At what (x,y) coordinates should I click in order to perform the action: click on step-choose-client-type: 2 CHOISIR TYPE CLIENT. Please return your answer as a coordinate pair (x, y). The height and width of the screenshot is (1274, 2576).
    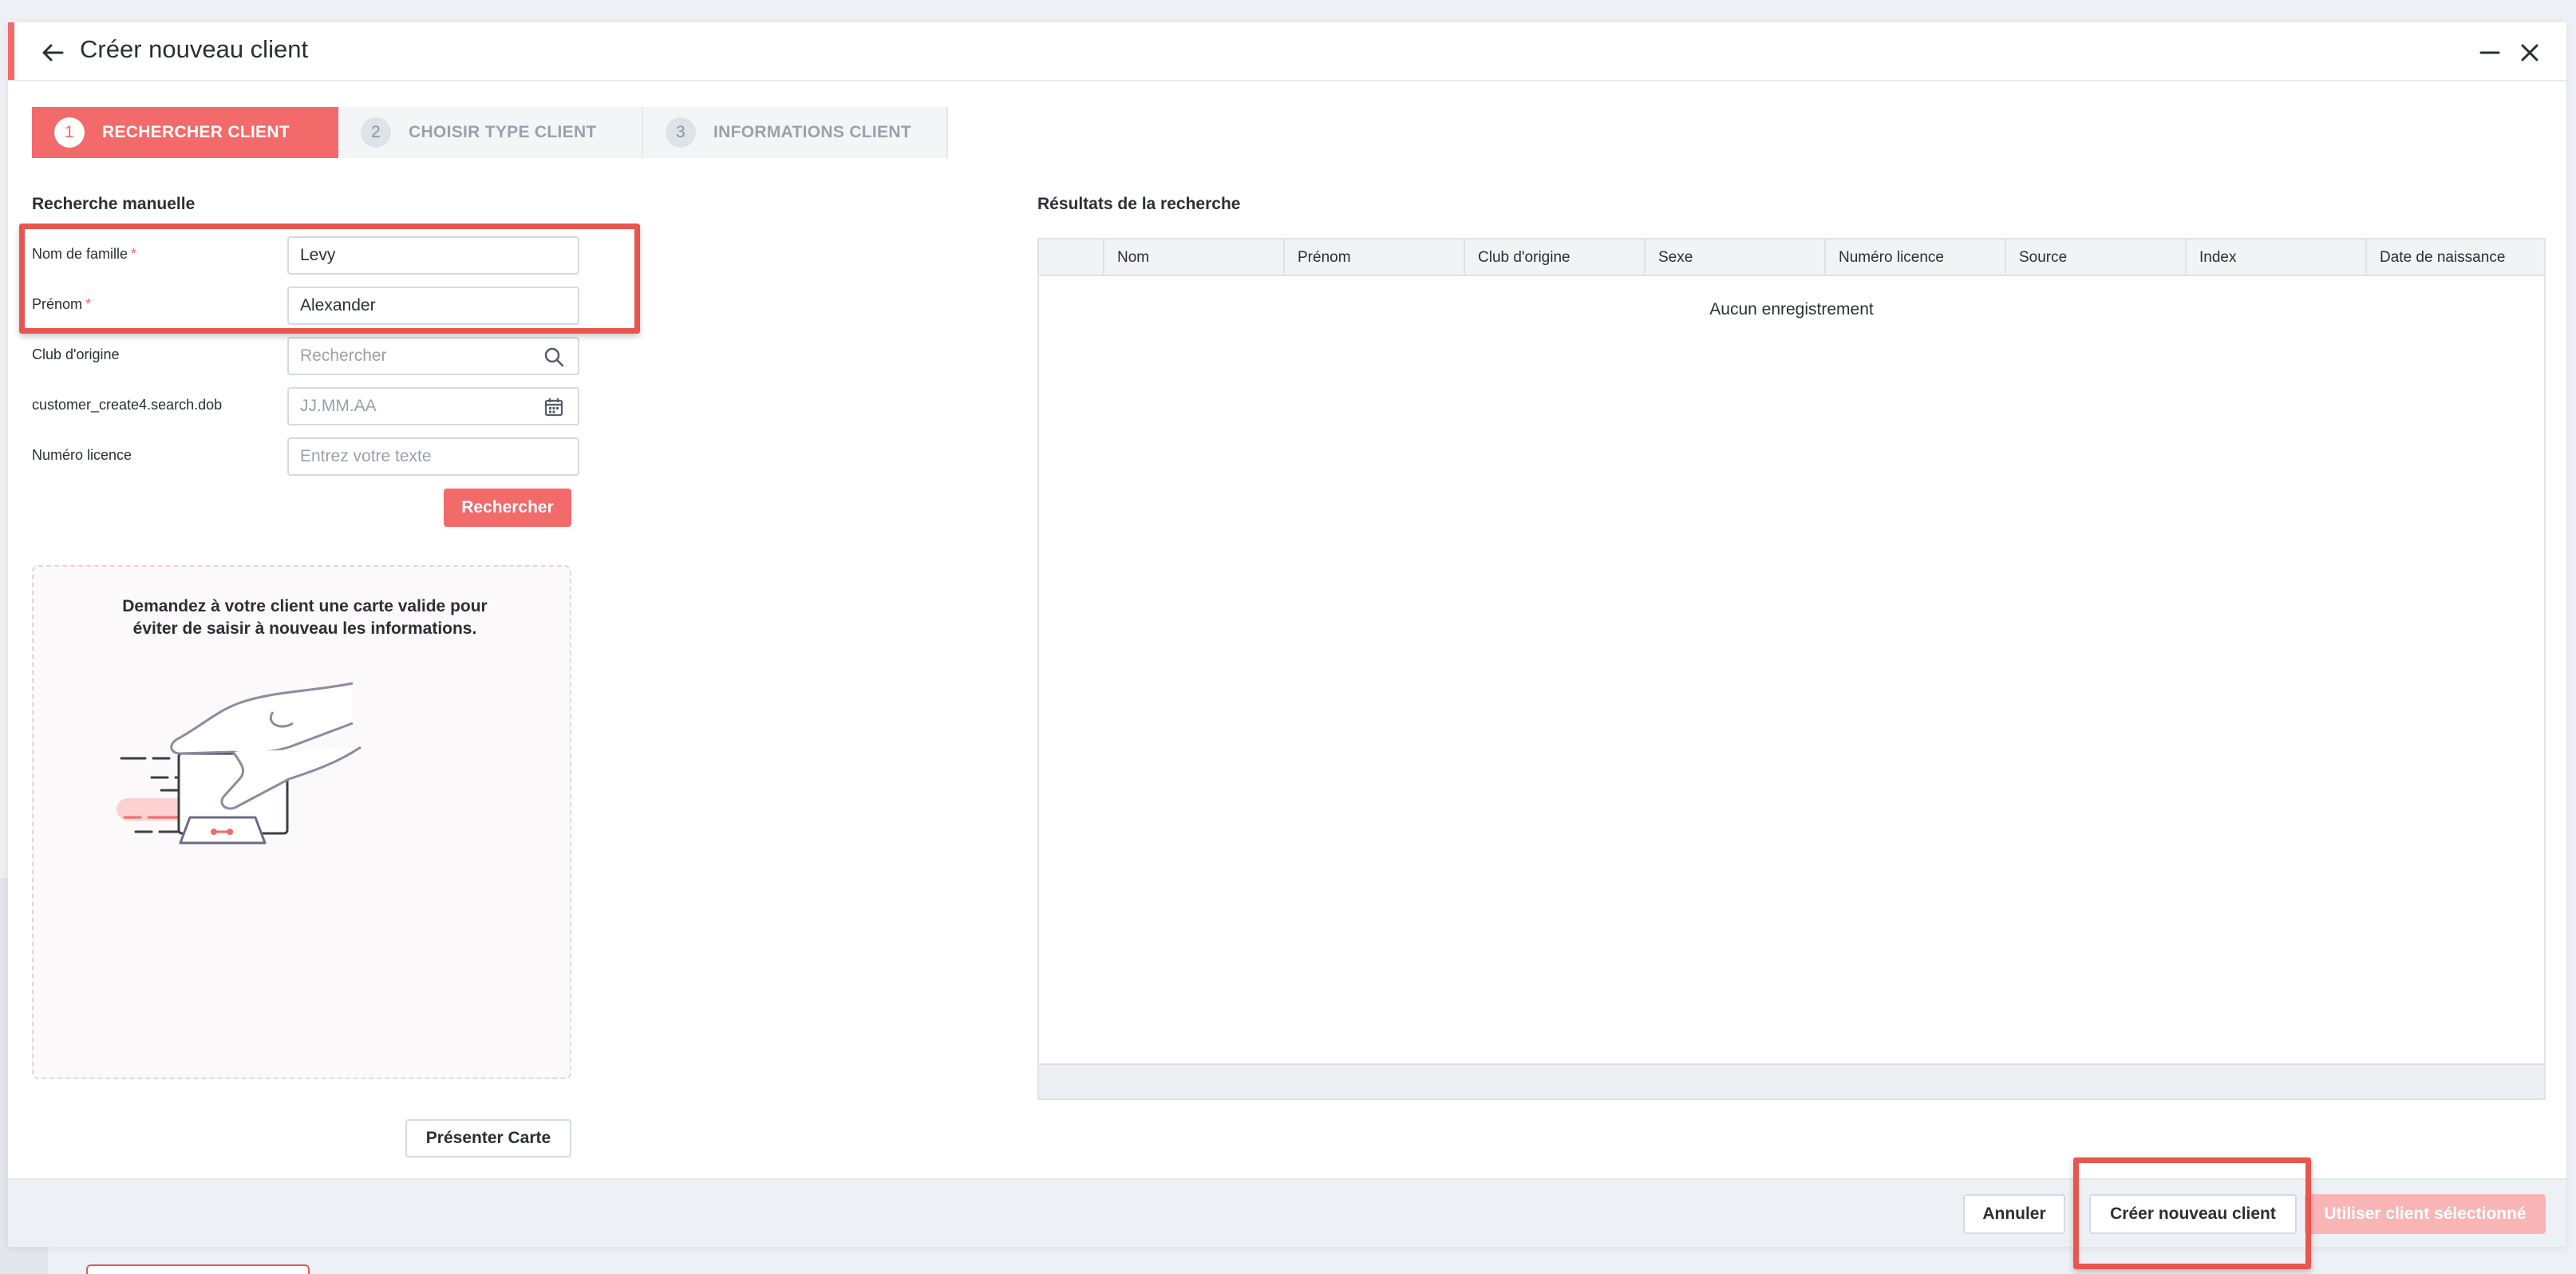
    Looking at the image, I should click on (490, 132).